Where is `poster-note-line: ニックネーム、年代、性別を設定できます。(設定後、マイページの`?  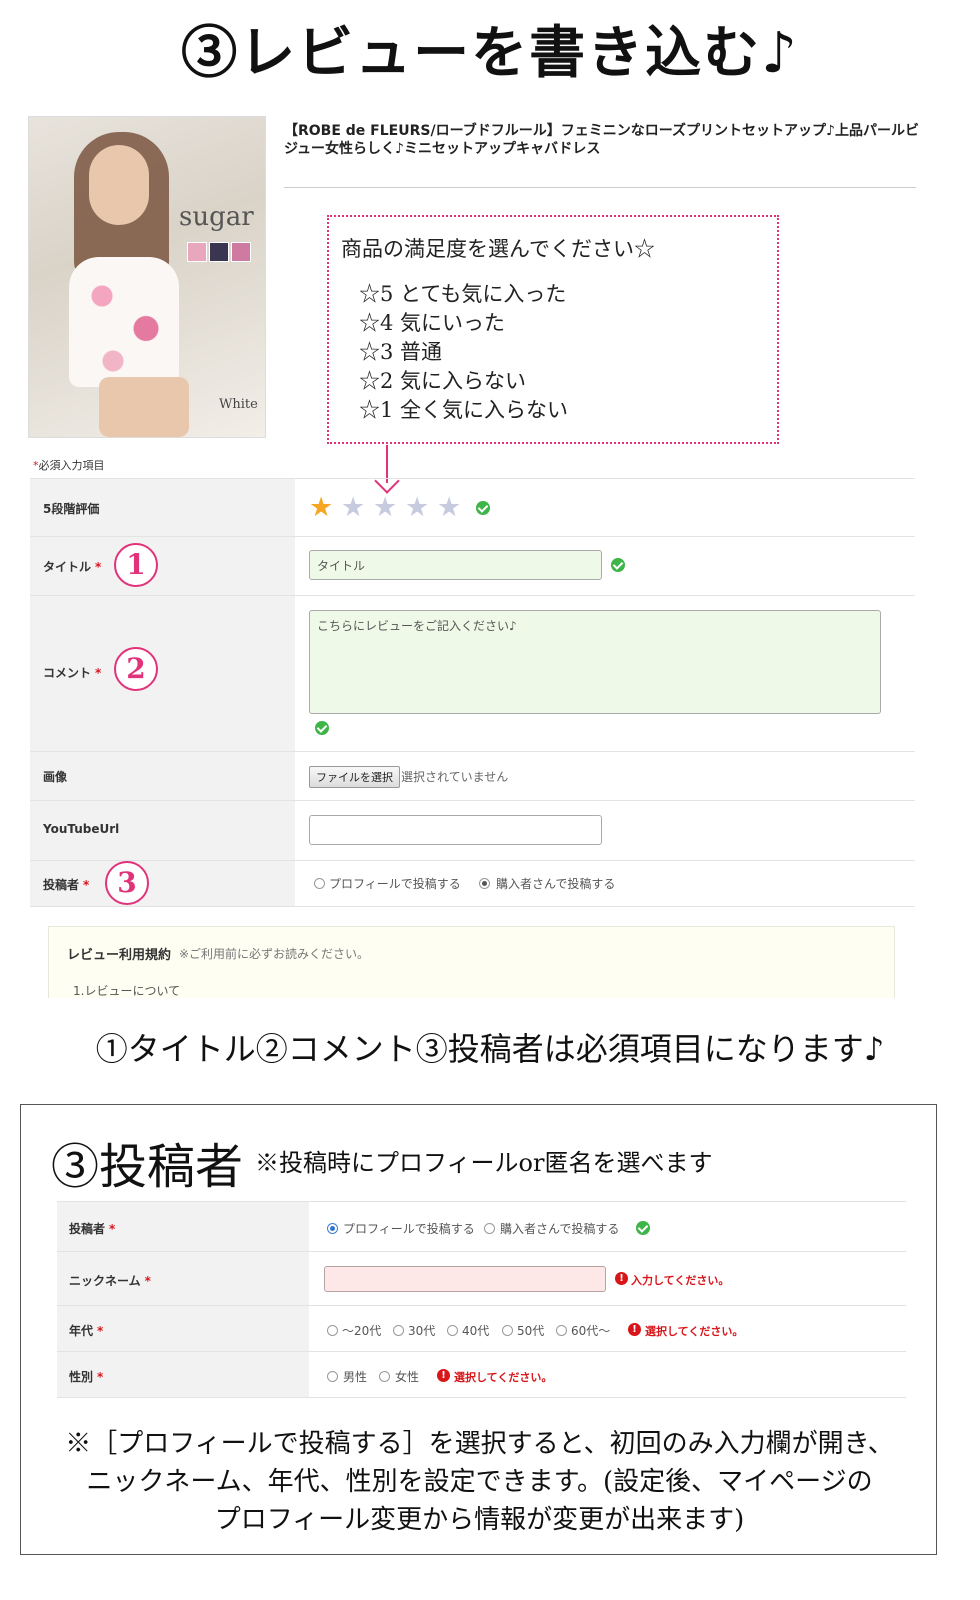
poster-note-line: ニックネーム、年代、性別を設定できます。(設定後、マイページの is located at coordinates (479, 1482).